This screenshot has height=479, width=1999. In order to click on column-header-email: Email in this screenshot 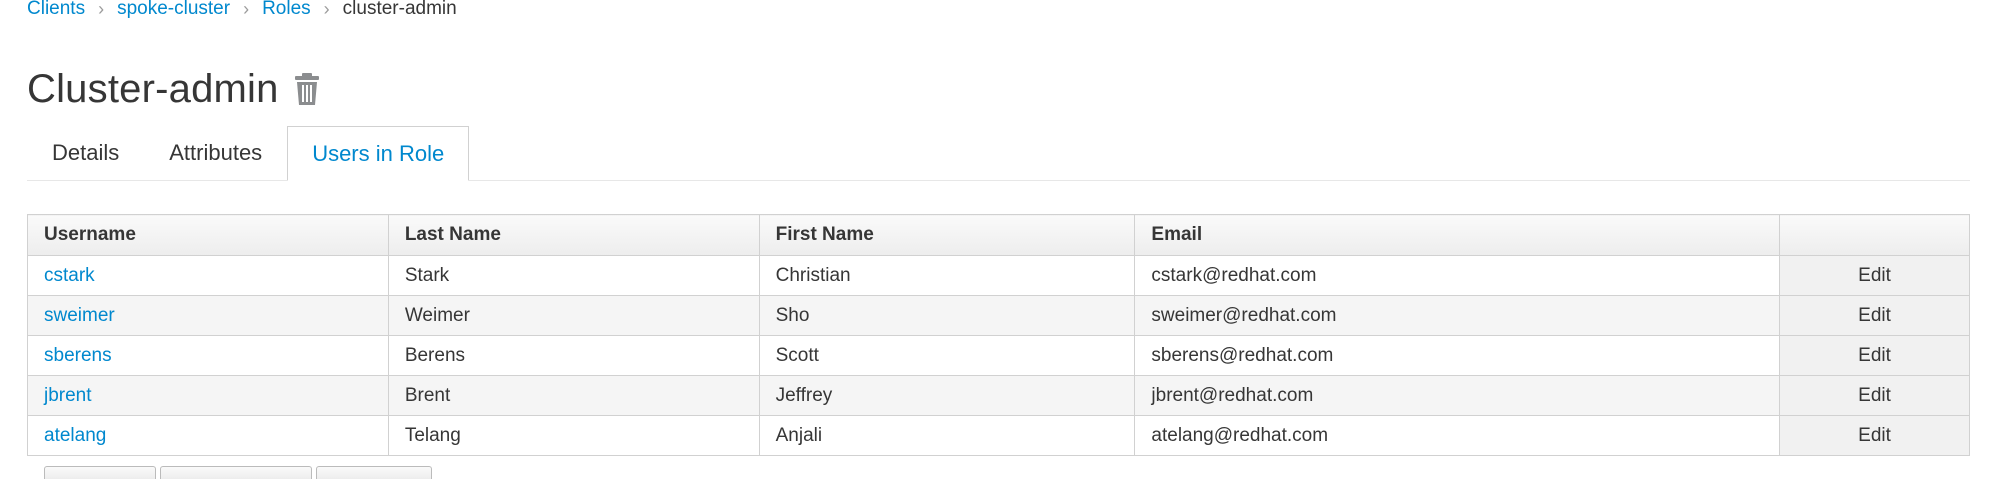, I will do `click(1457, 235)`.